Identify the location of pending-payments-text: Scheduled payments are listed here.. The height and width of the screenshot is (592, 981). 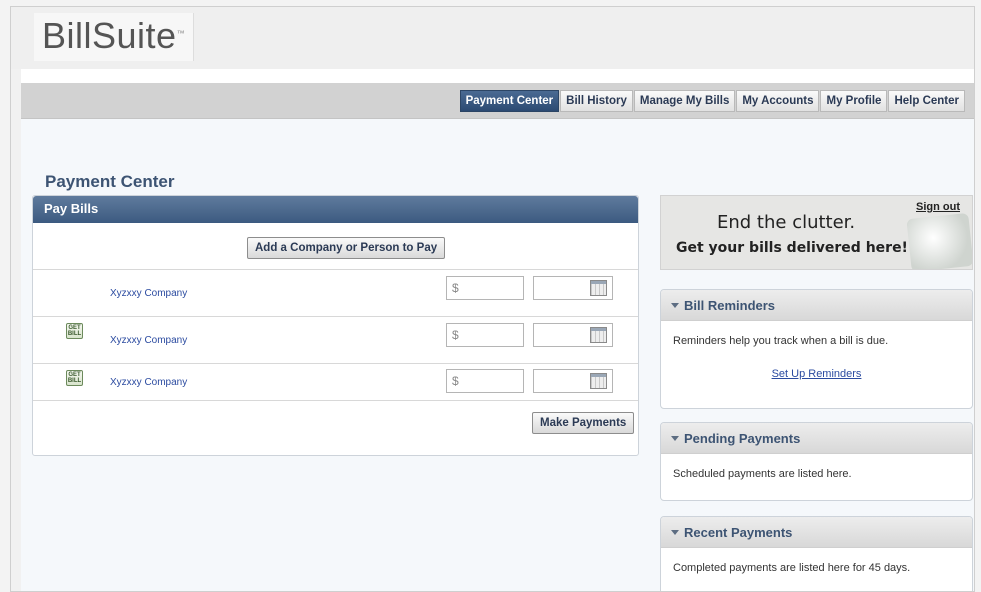
(762, 474).